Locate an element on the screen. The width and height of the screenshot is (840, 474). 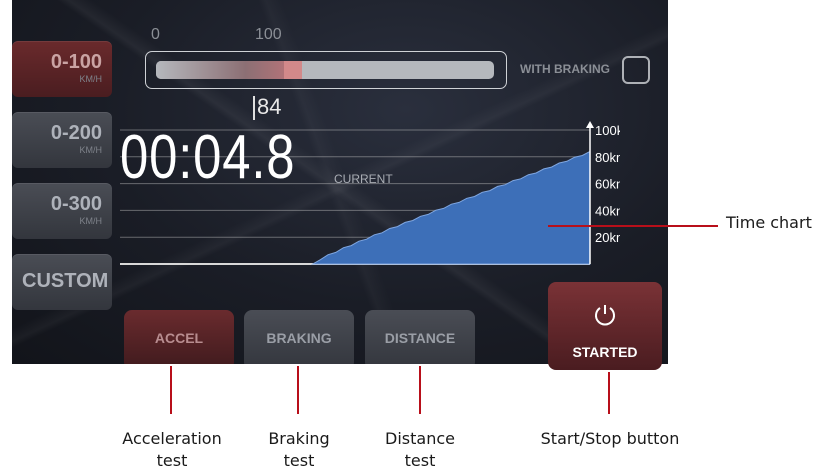
scale-start-label: 0 is located at coordinates (155, 34).